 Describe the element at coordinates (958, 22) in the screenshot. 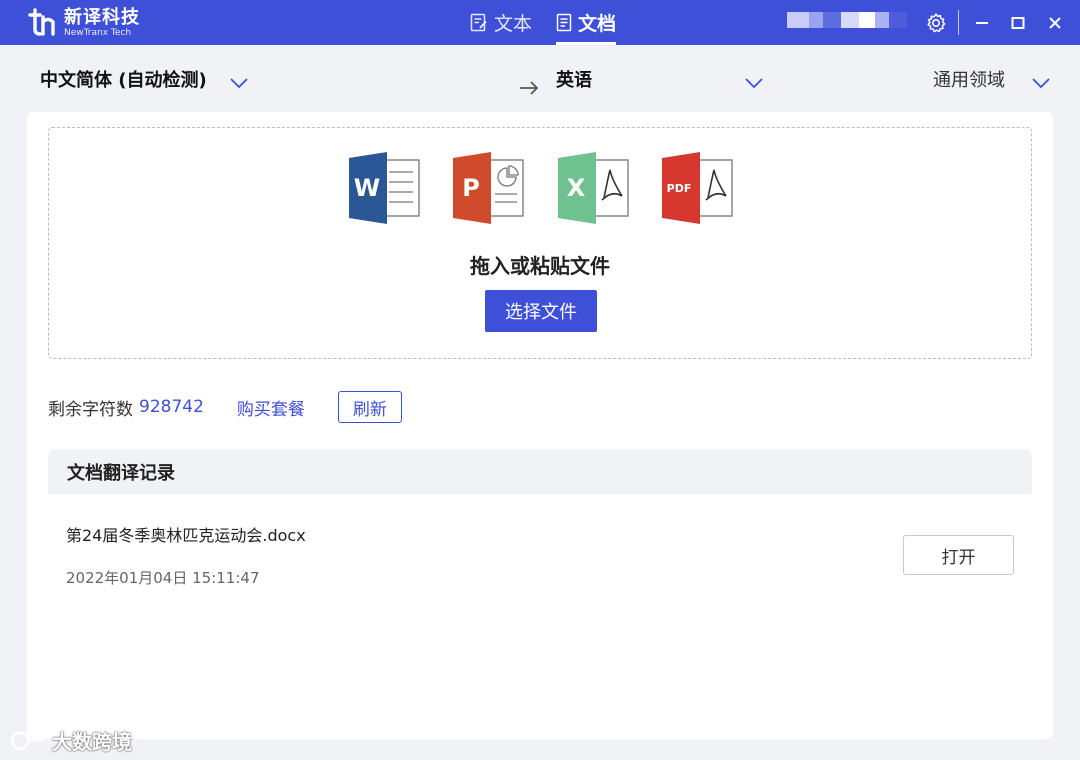

I see `titlebar-separator` at that location.